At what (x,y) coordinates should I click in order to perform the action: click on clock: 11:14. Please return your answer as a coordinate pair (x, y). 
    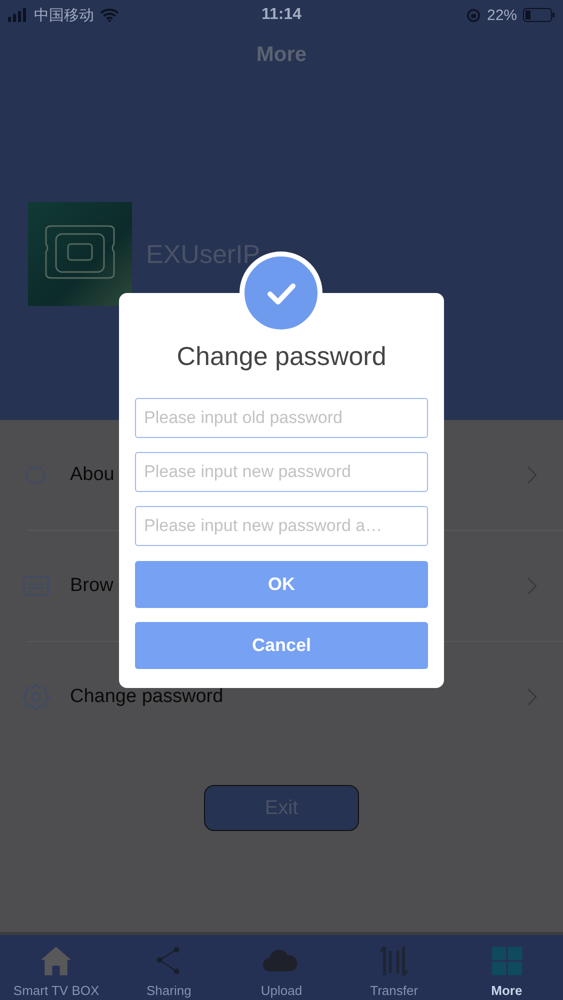
    Looking at the image, I should click on (281, 15).